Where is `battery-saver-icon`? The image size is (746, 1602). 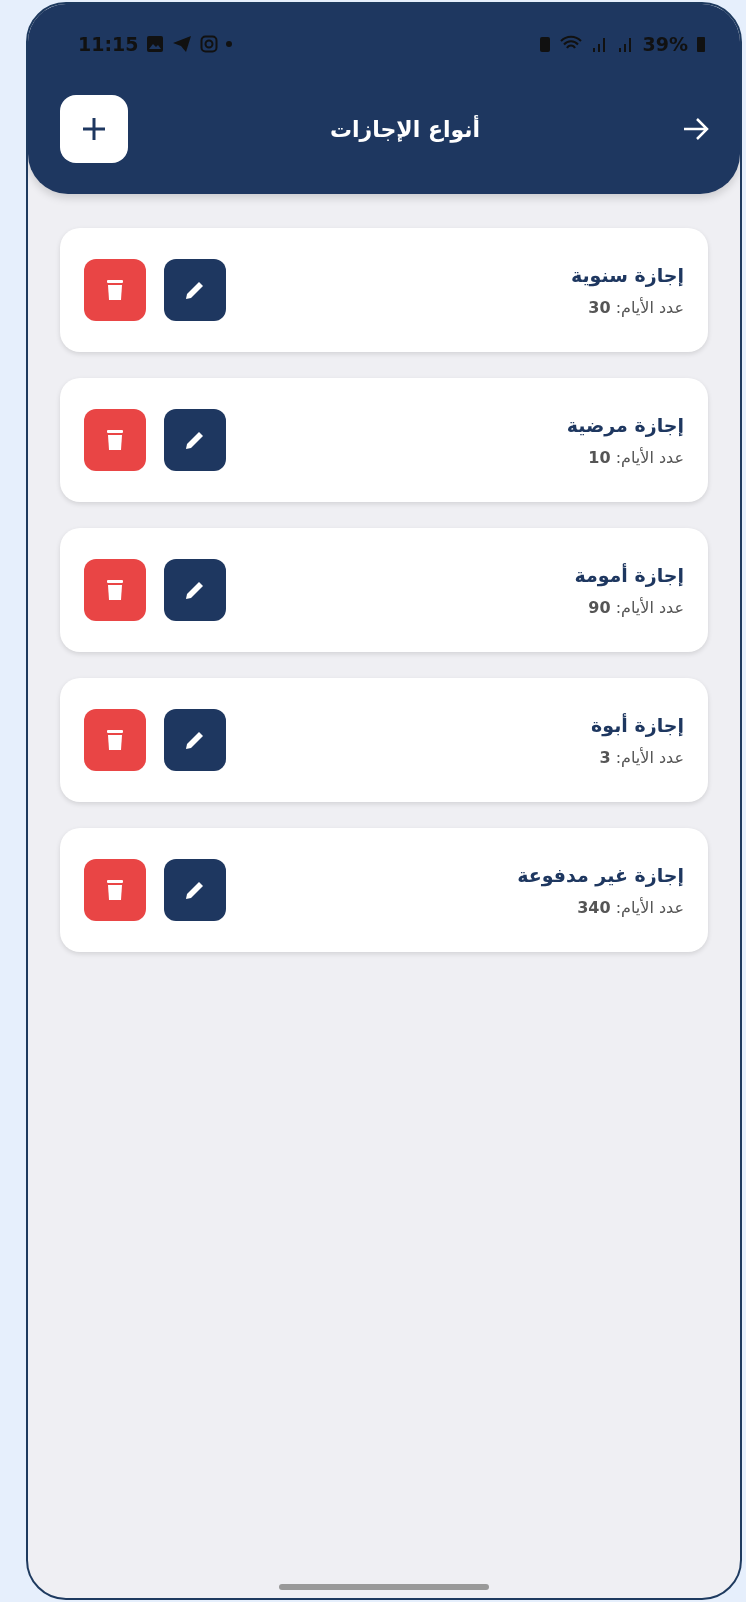 battery-saver-icon is located at coordinates (544, 44).